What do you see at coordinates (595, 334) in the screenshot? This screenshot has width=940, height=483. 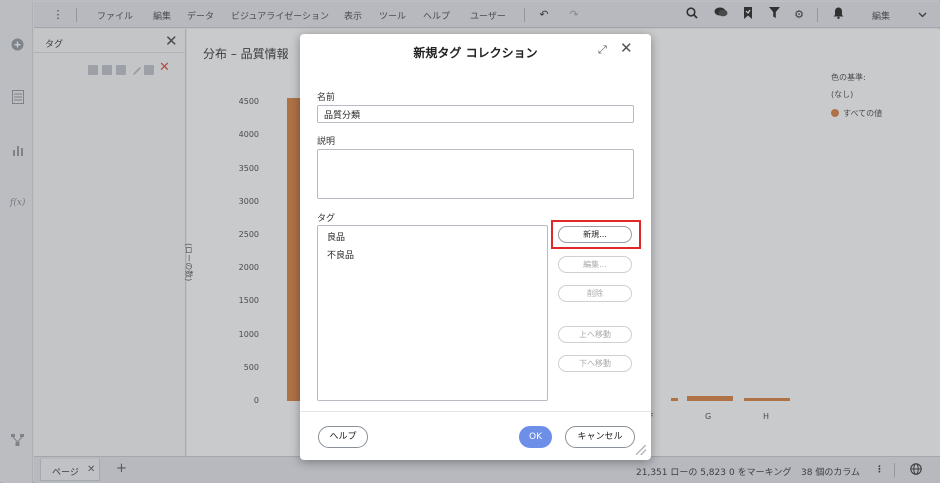 I see `move-up-button: 上へ移動` at bounding box center [595, 334].